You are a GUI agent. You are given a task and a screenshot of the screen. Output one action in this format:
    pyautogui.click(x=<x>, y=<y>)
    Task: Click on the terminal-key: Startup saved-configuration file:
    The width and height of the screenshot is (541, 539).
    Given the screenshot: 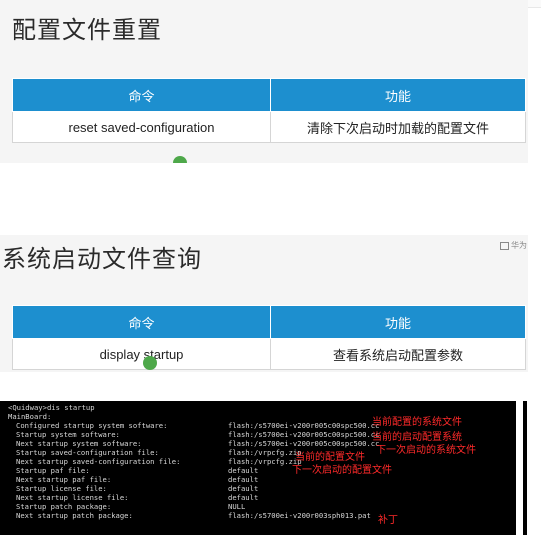 What is the action you would take?
    pyautogui.click(x=87, y=452)
    